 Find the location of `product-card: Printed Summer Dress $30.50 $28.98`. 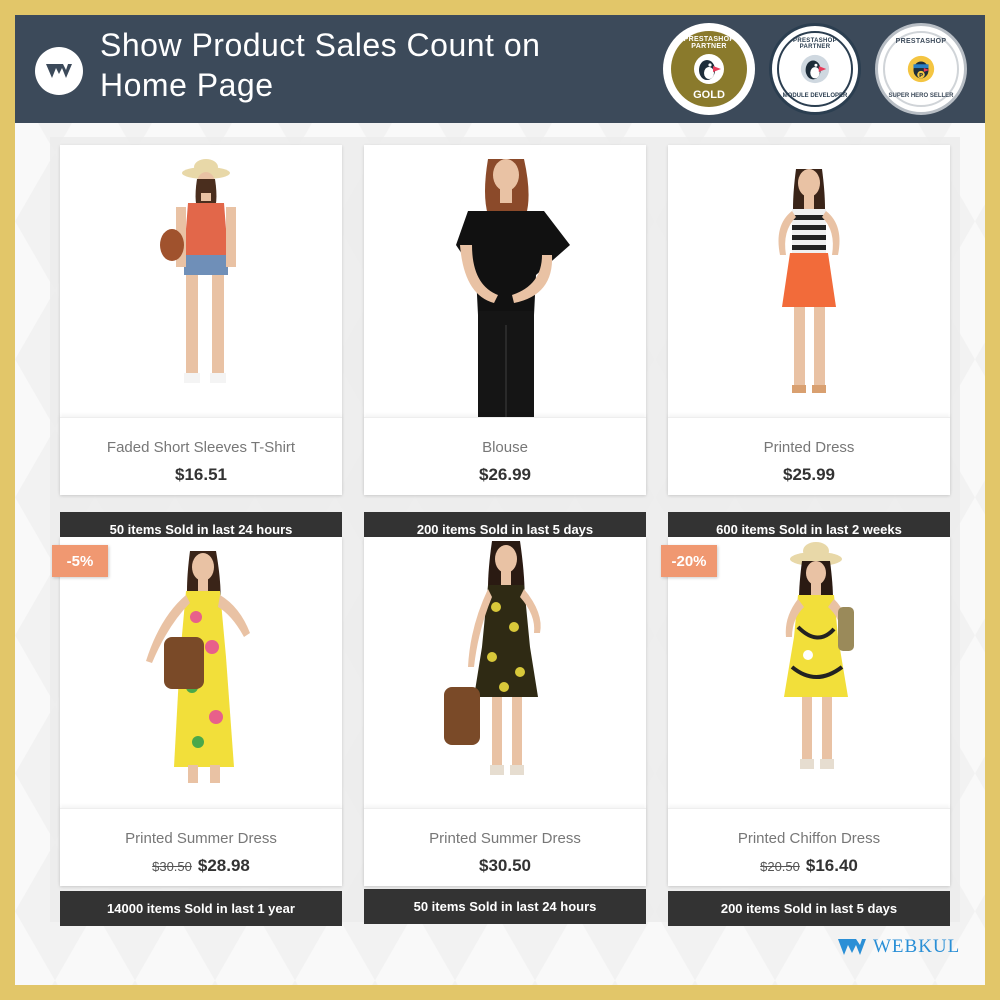

product-card: Printed Summer Dress $30.50 $28.98 is located at coordinates (201, 711).